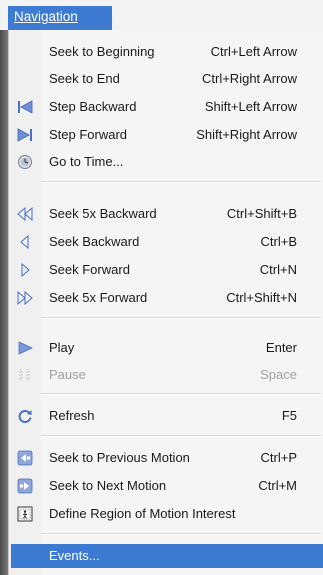 The image size is (323, 575). What do you see at coordinates (161, 15) in the screenshot?
I see `menu-bar: Navigation` at bounding box center [161, 15].